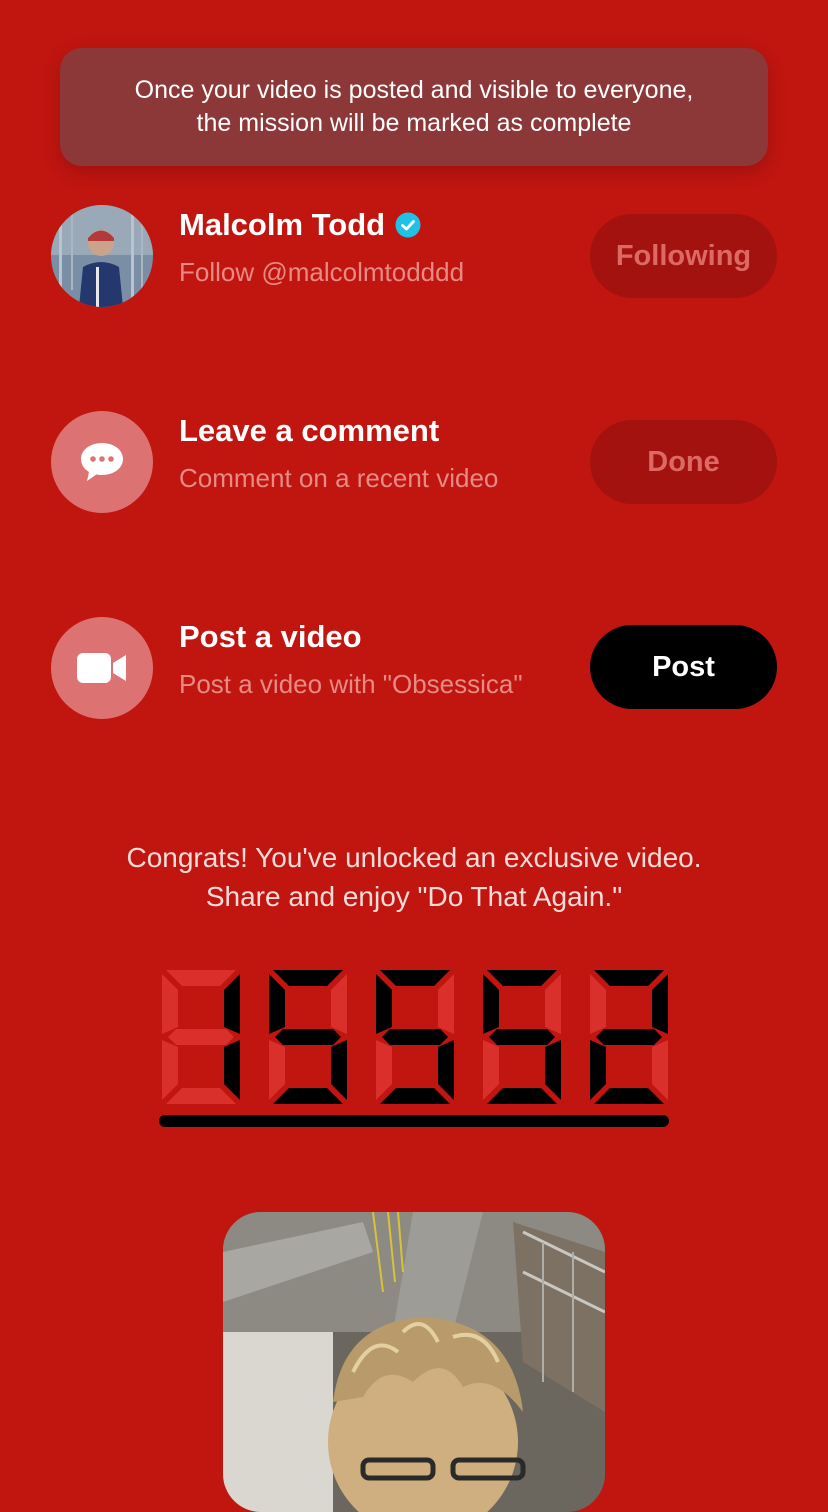 The height and width of the screenshot is (1512, 828). What do you see at coordinates (414, 1121) in the screenshot?
I see `counter-underline` at bounding box center [414, 1121].